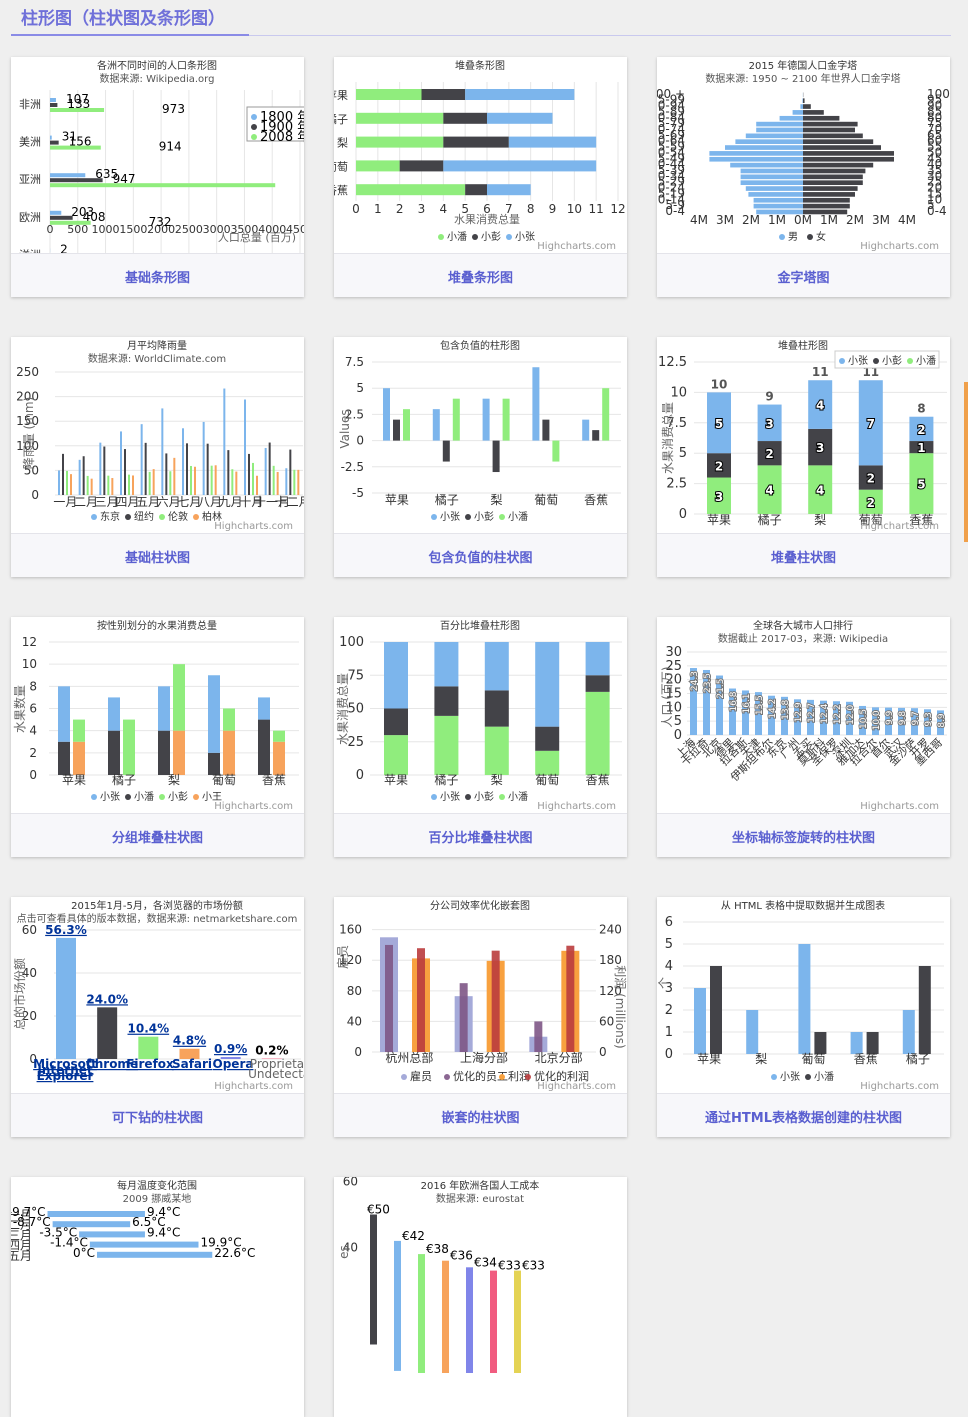 This screenshot has height=1417, width=968. What do you see at coordinates (282, 137) in the screenshot?
I see `legend-item: 2008 年` at bounding box center [282, 137].